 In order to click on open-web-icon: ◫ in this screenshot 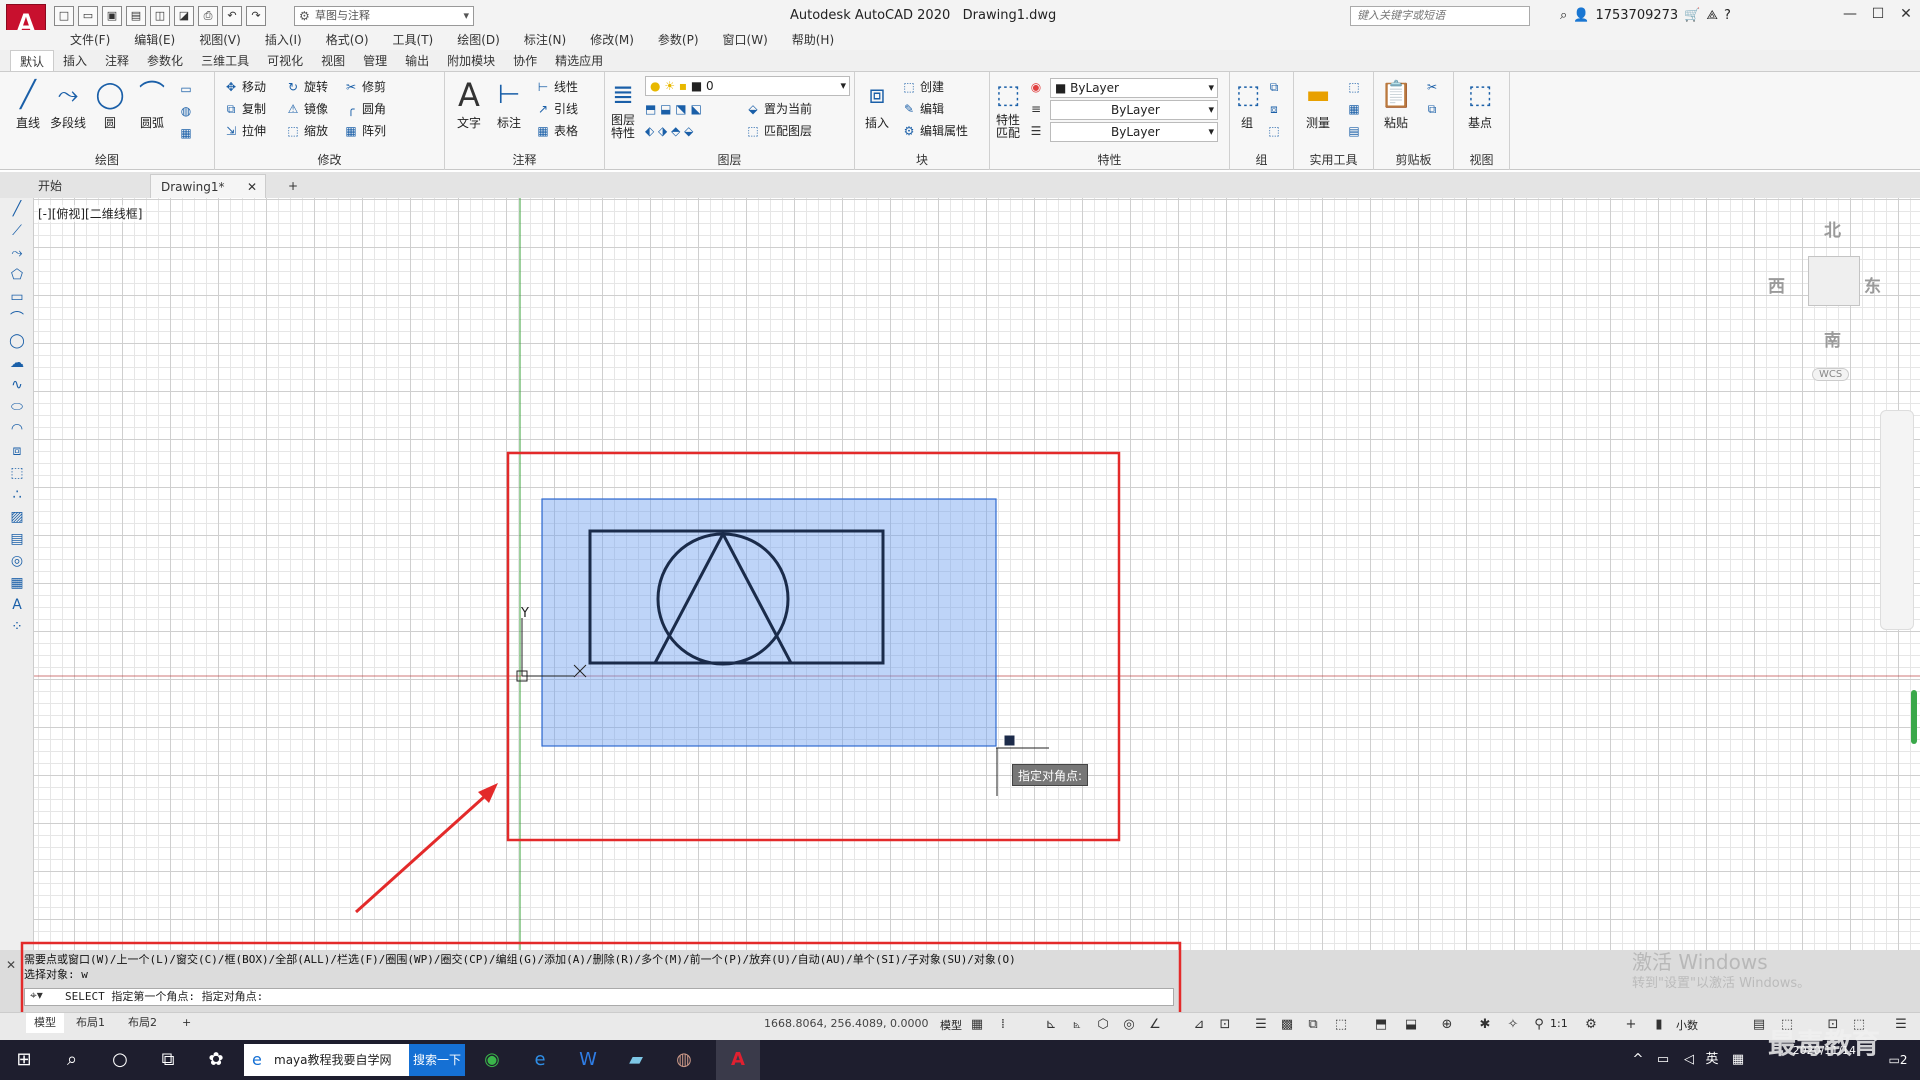, I will do `click(160, 16)`.